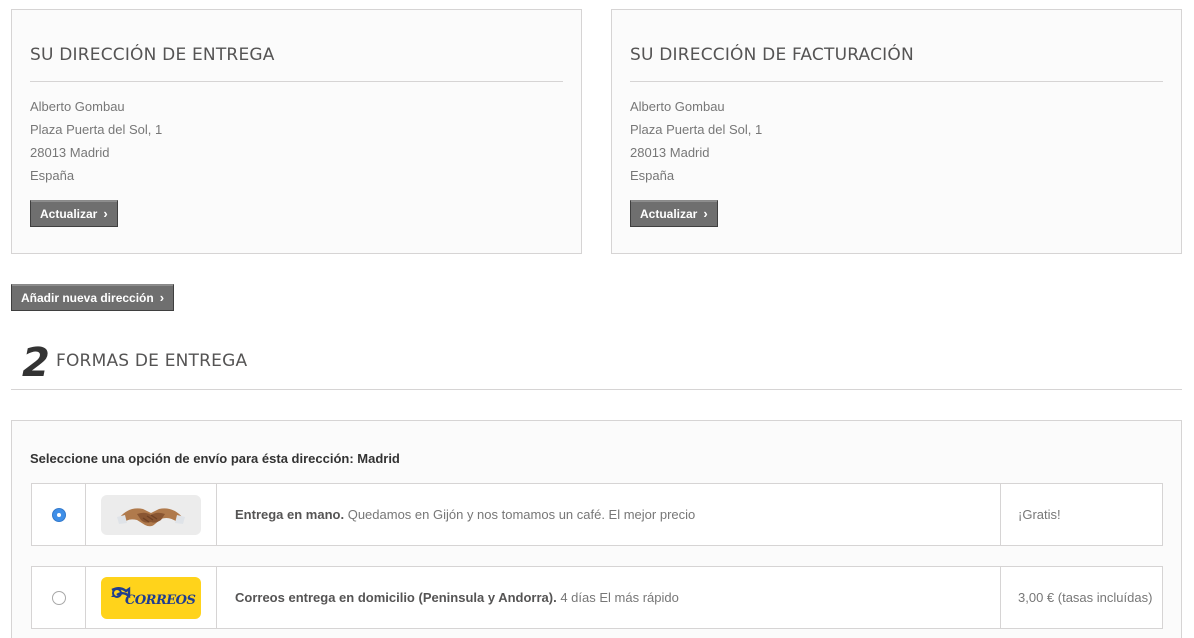 This screenshot has width=1194, height=638. I want to click on correos-logo: CORREOS, so click(151, 597).